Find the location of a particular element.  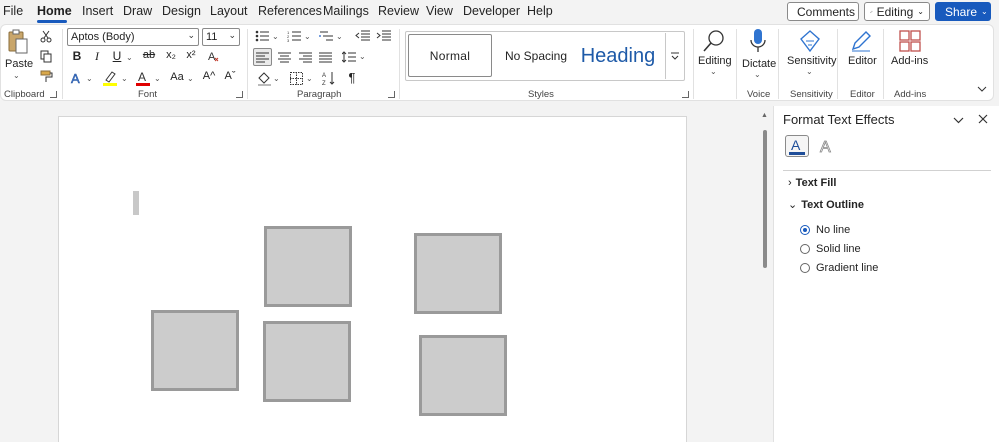

align-center-icon is located at coordinates (284, 57).